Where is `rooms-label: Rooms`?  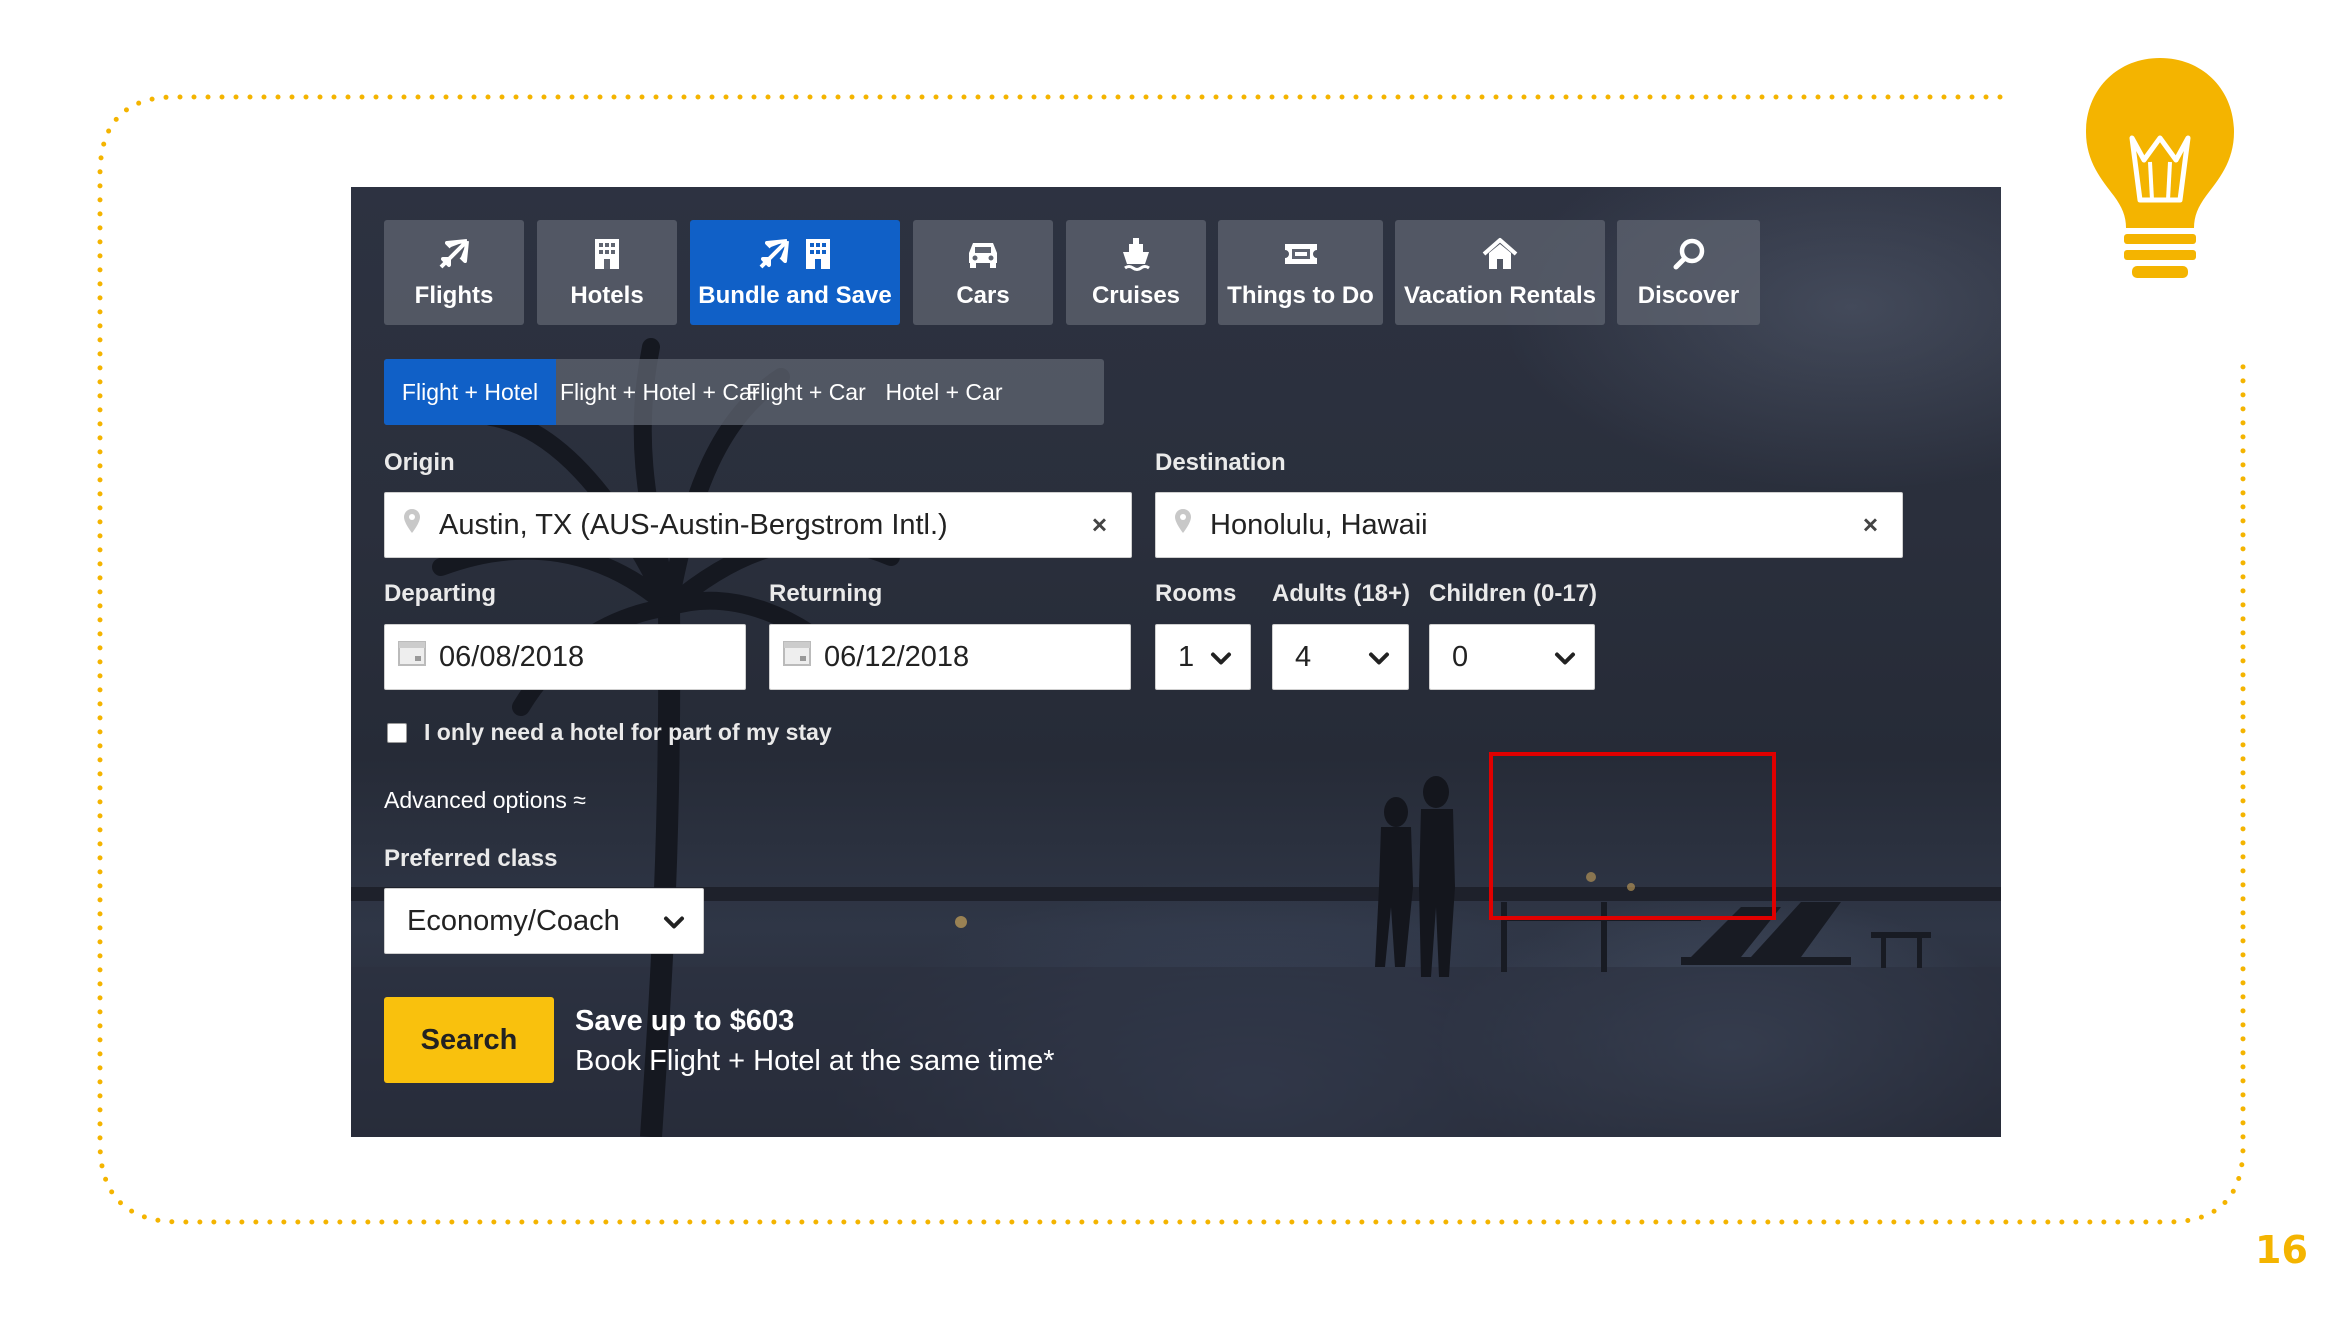 rooms-label: Rooms is located at coordinates (1196, 593).